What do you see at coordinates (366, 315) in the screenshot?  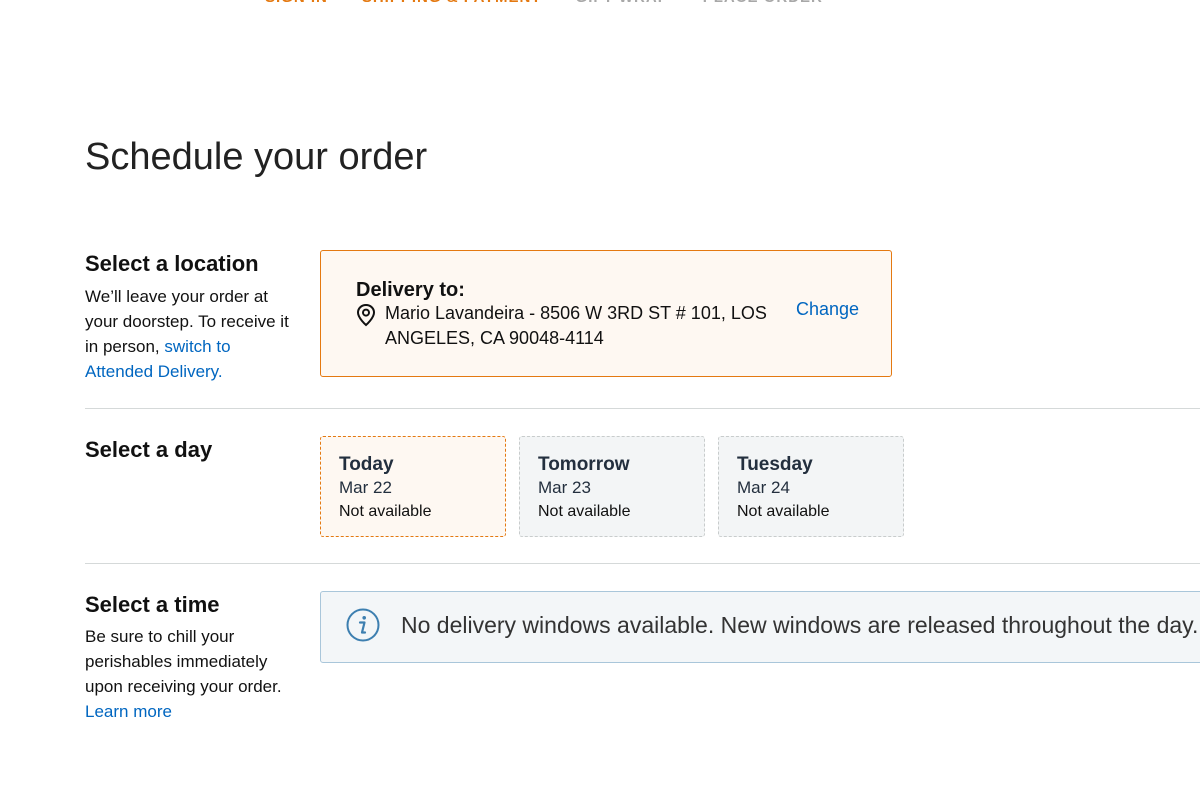 I see `location-pin-icon` at bounding box center [366, 315].